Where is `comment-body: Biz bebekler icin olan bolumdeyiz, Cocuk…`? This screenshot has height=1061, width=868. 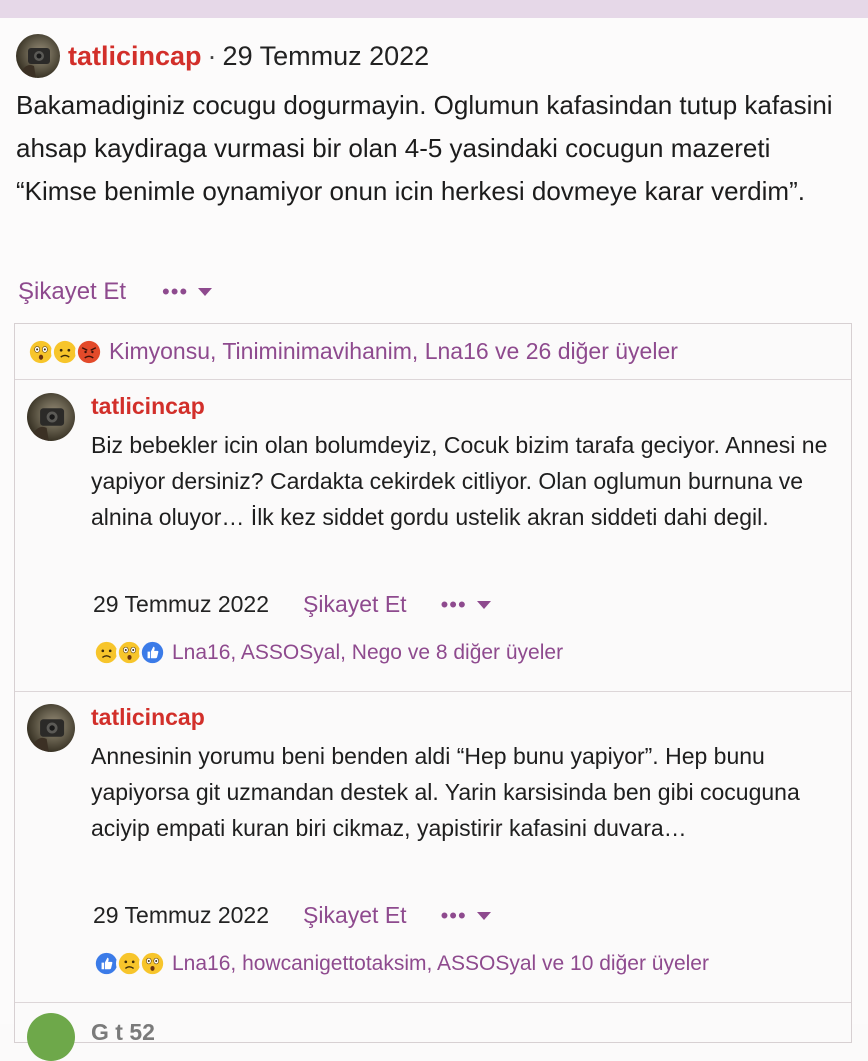
comment-body: Biz bebekler icin olan bolumdeyiz, Cocuk… is located at coordinates (459, 481).